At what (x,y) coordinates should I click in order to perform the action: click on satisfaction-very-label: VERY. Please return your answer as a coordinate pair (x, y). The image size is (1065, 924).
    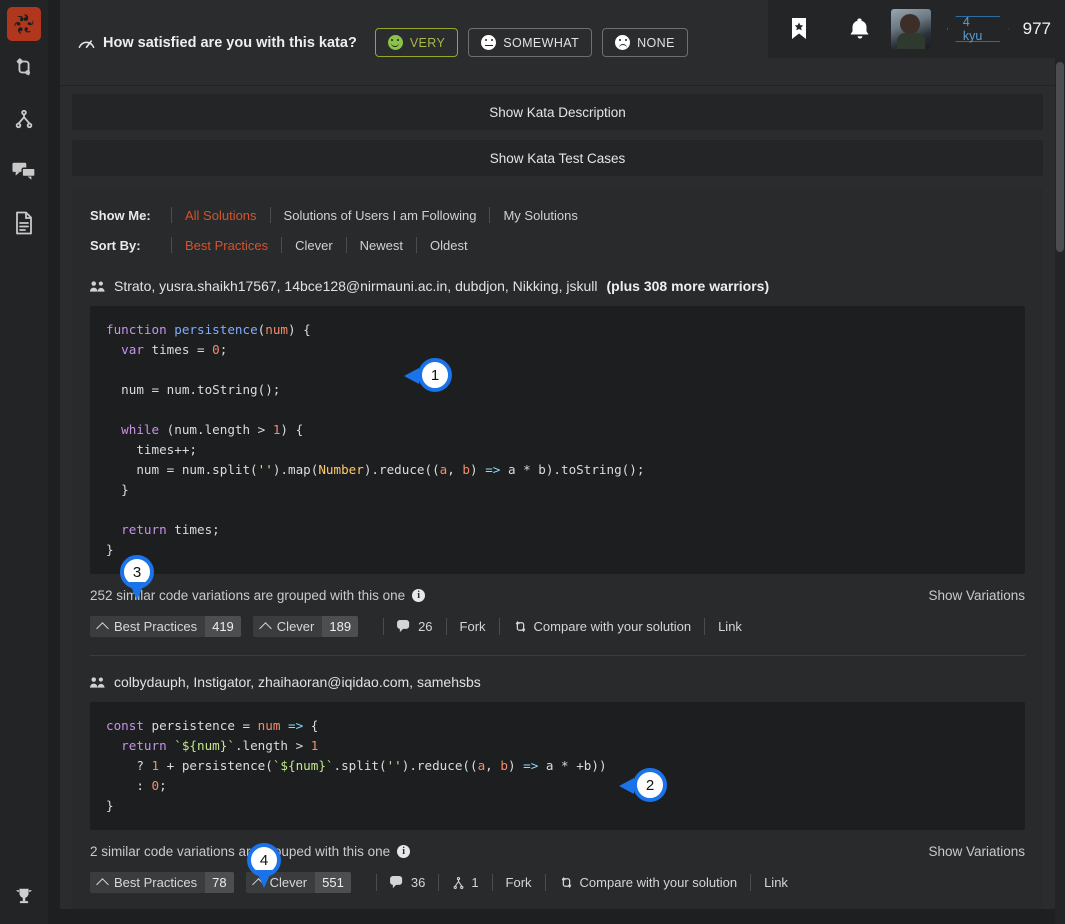
    Looking at the image, I should click on (427, 42).